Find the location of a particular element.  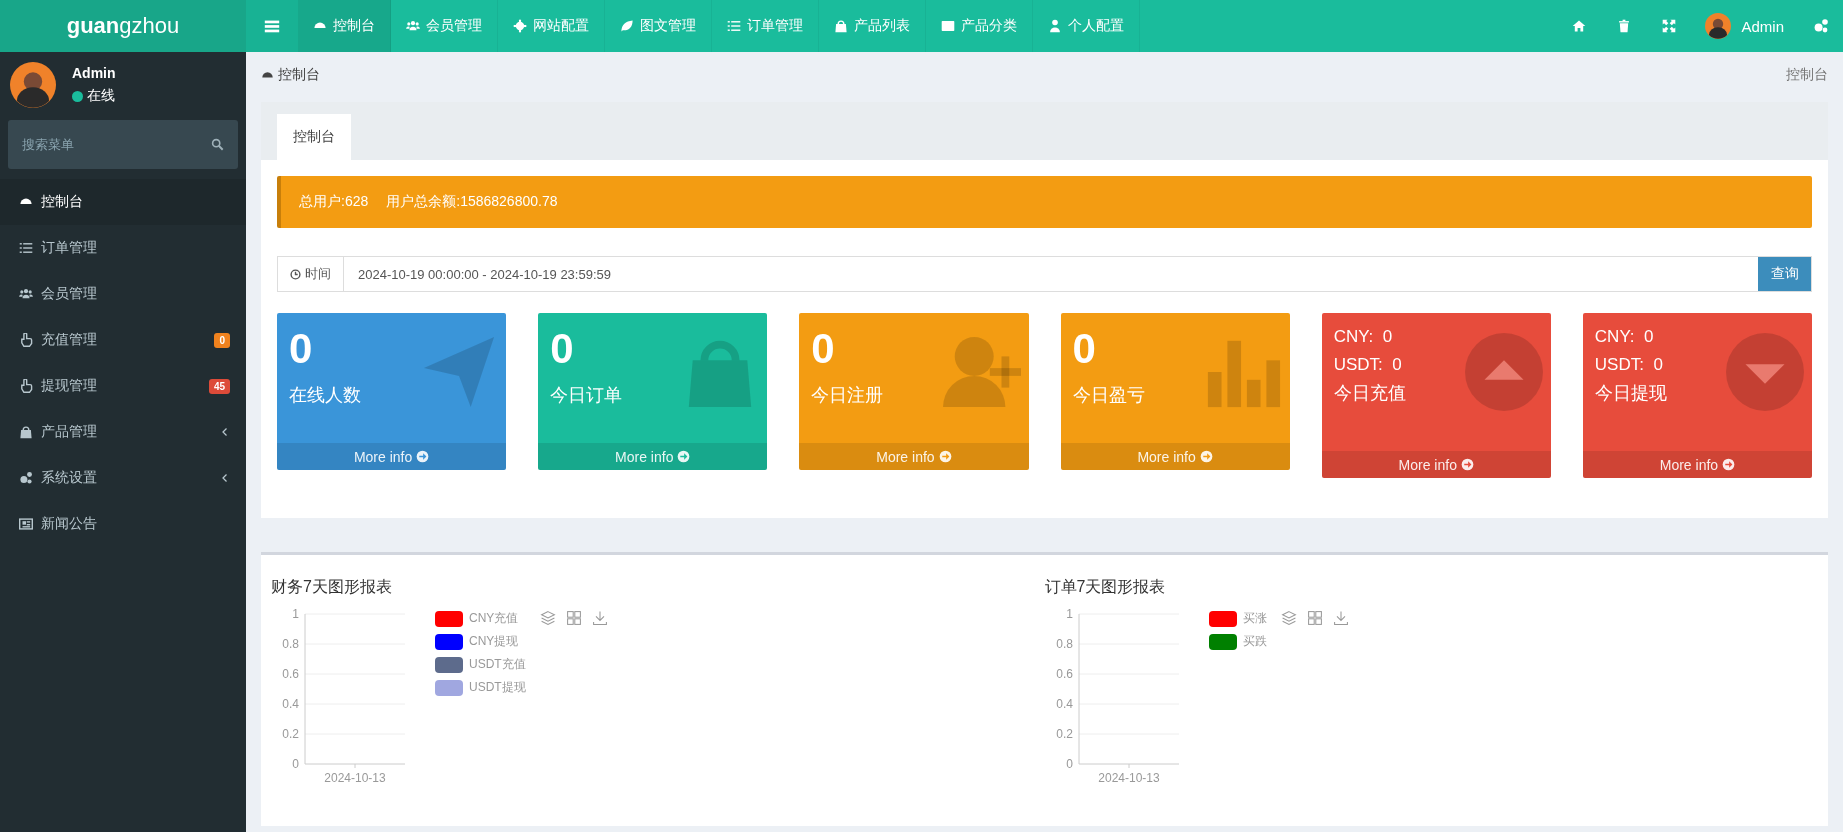

count-badge: 45 is located at coordinates (219, 386).